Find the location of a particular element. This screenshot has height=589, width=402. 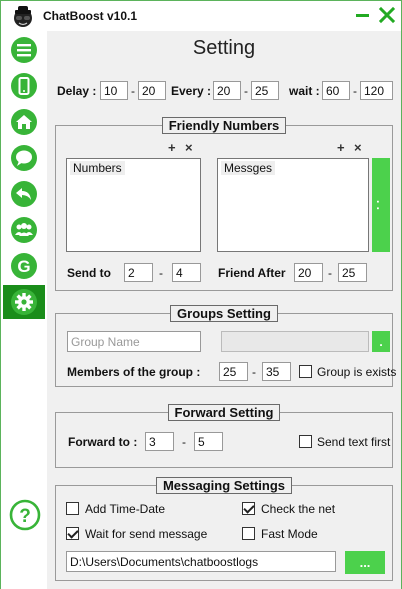

sidebar-item-phone is located at coordinates (24, 86).